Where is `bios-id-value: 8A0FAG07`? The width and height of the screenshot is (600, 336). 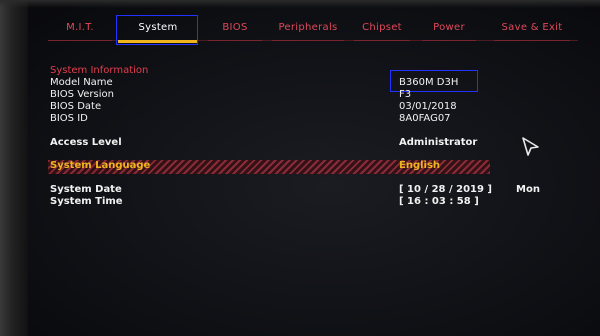
bios-id-value: 8A0FAG07 is located at coordinates (425, 118).